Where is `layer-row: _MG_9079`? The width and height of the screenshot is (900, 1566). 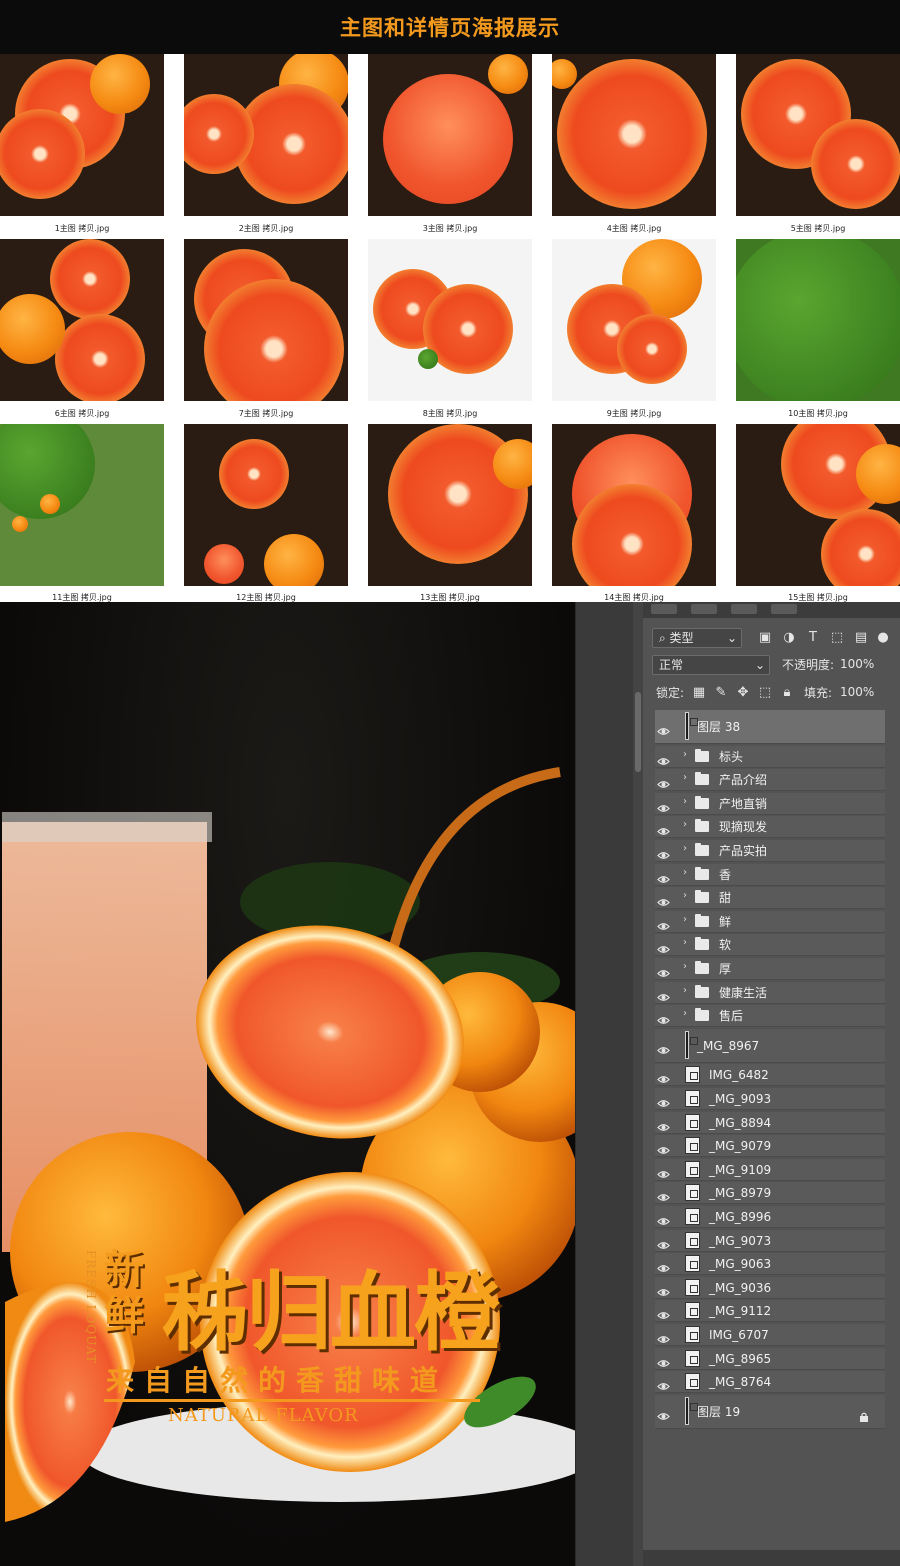 layer-row: _MG_9079 is located at coordinates (770, 1146).